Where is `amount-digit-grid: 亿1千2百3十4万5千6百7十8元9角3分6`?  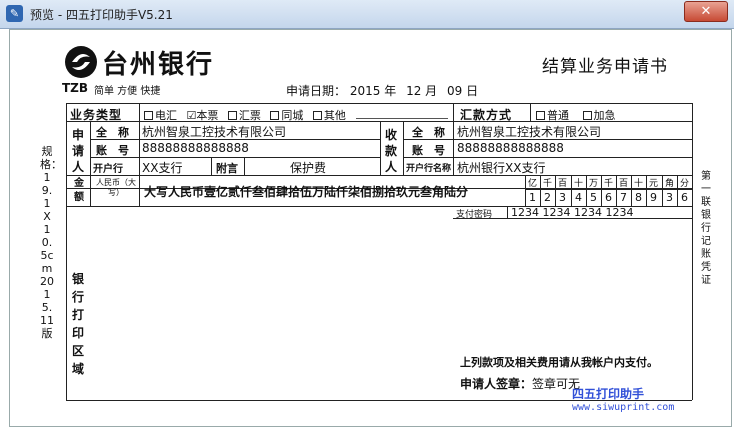
amount-digit-grid: 亿1千2百3十4万5千6百7十8元9角3分6 is located at coordinates (608, 190).